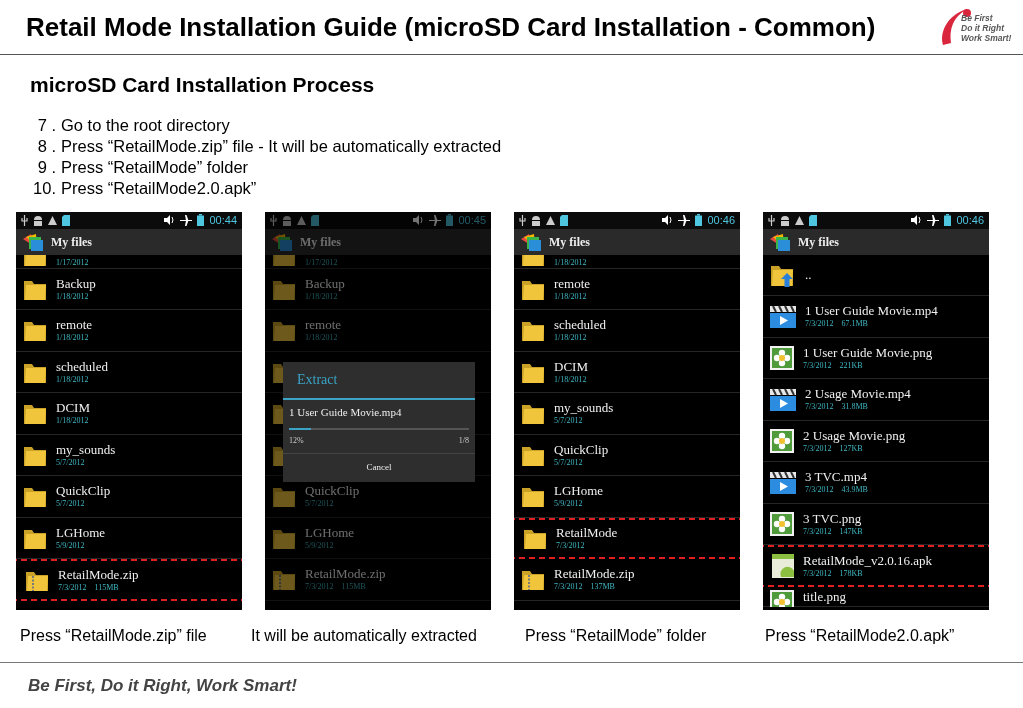  I want to click on file-name: QuickClip, so click(581, 449).